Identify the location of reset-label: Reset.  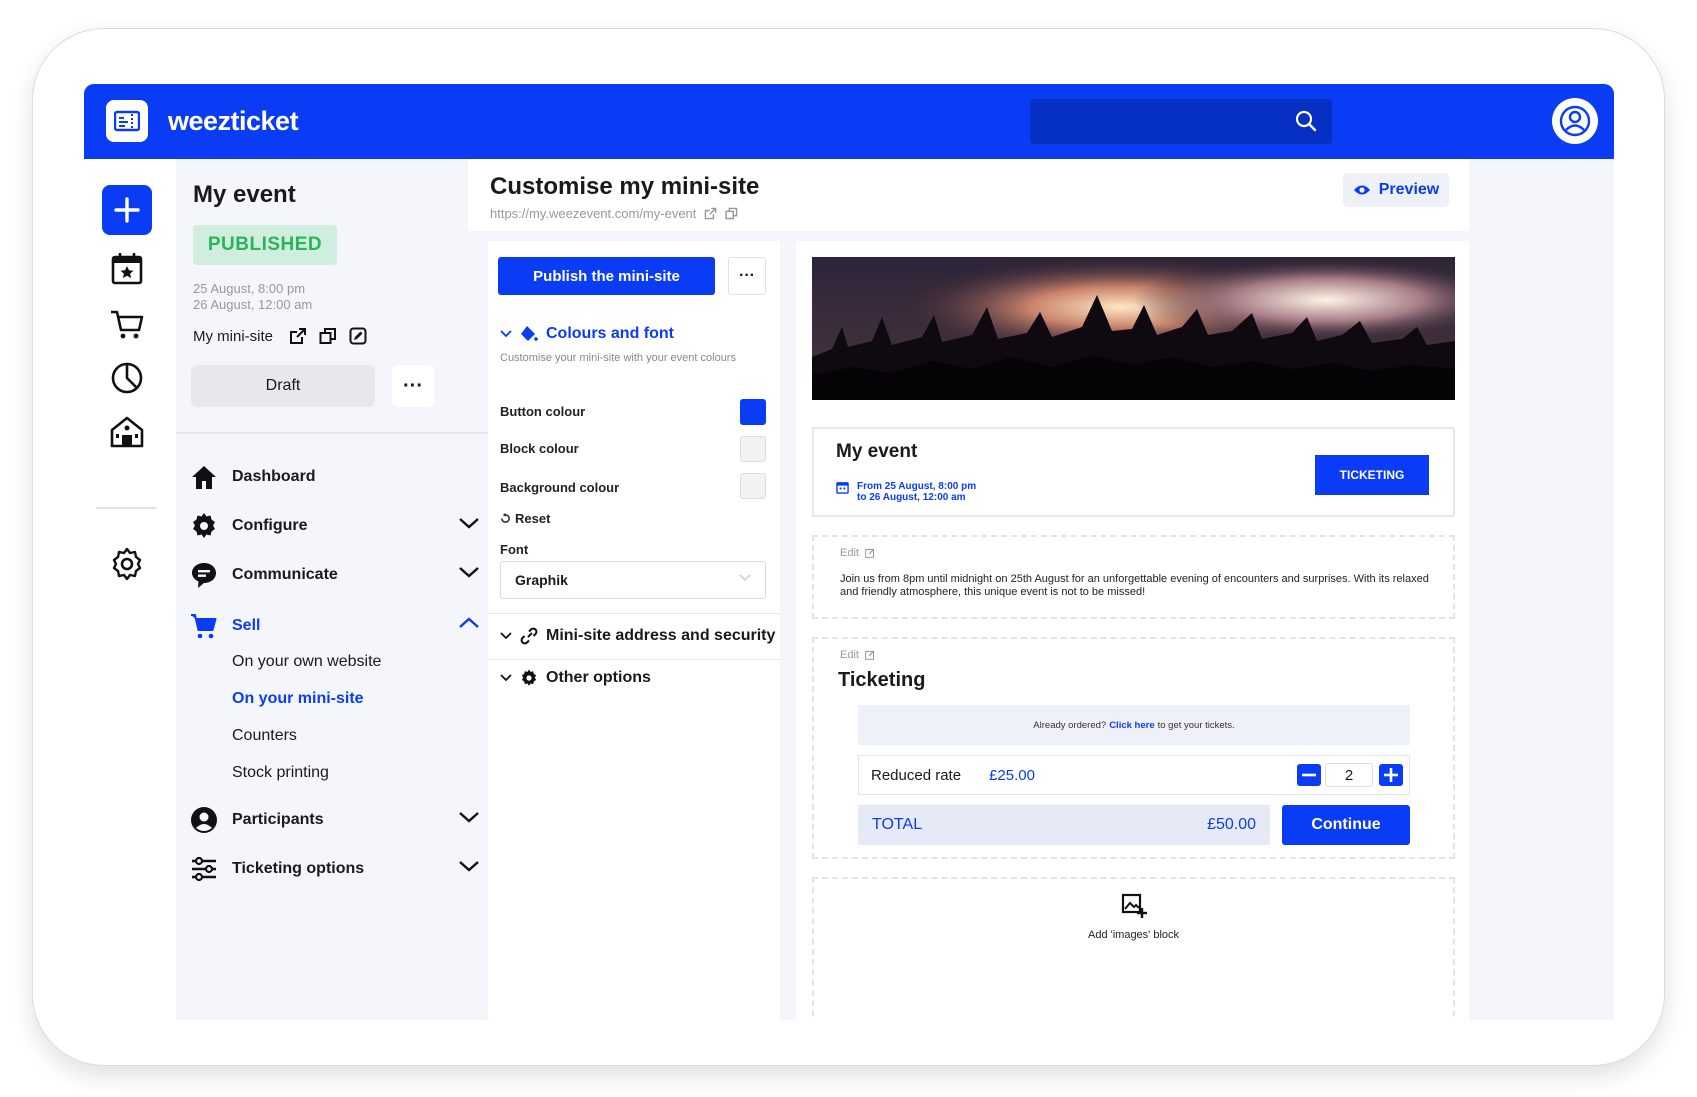
(533, 518).